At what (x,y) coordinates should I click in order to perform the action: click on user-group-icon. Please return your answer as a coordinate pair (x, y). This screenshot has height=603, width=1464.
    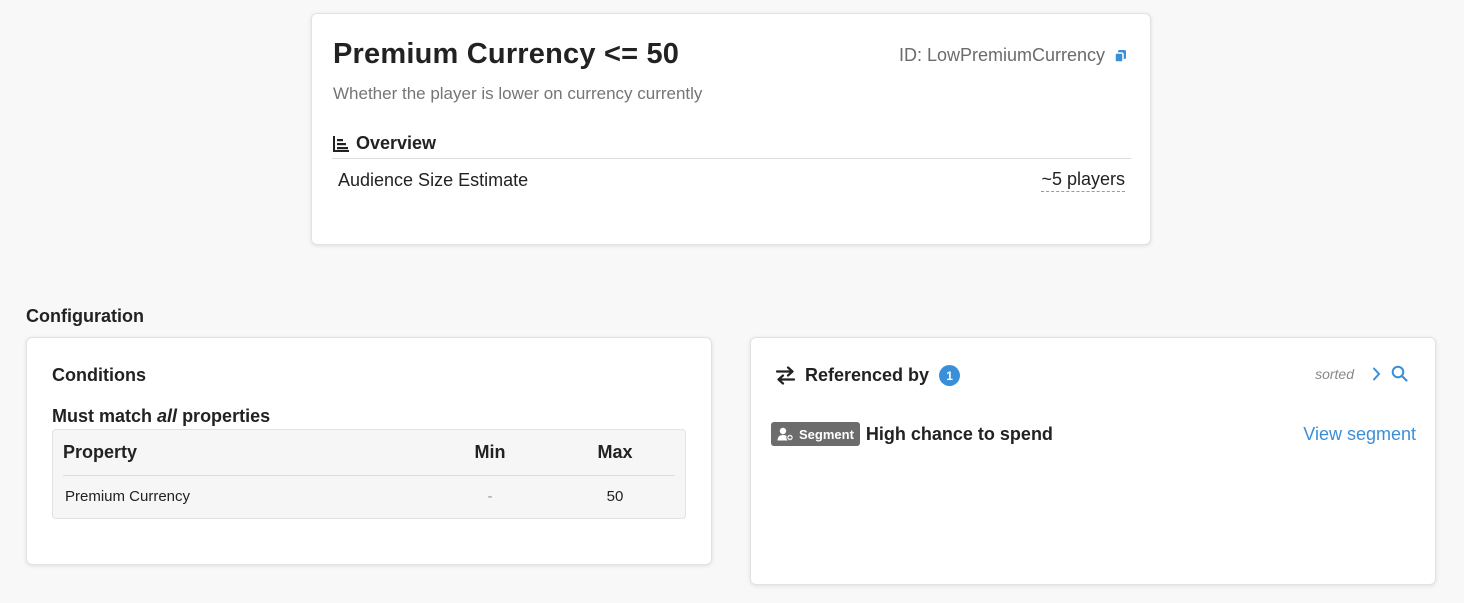
    Looking at the image, I should click on (785, 434).